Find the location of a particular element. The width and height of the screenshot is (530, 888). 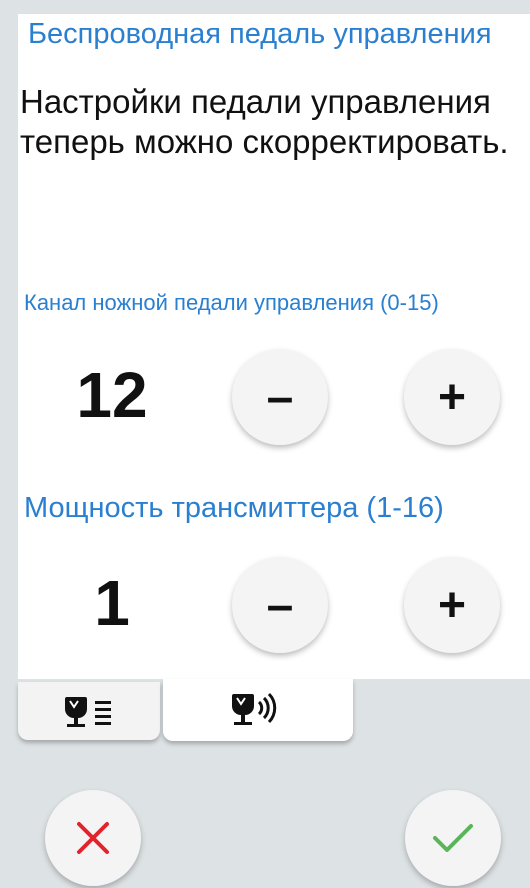

channel-decrease-button: – is located at coordinates (280, 397).